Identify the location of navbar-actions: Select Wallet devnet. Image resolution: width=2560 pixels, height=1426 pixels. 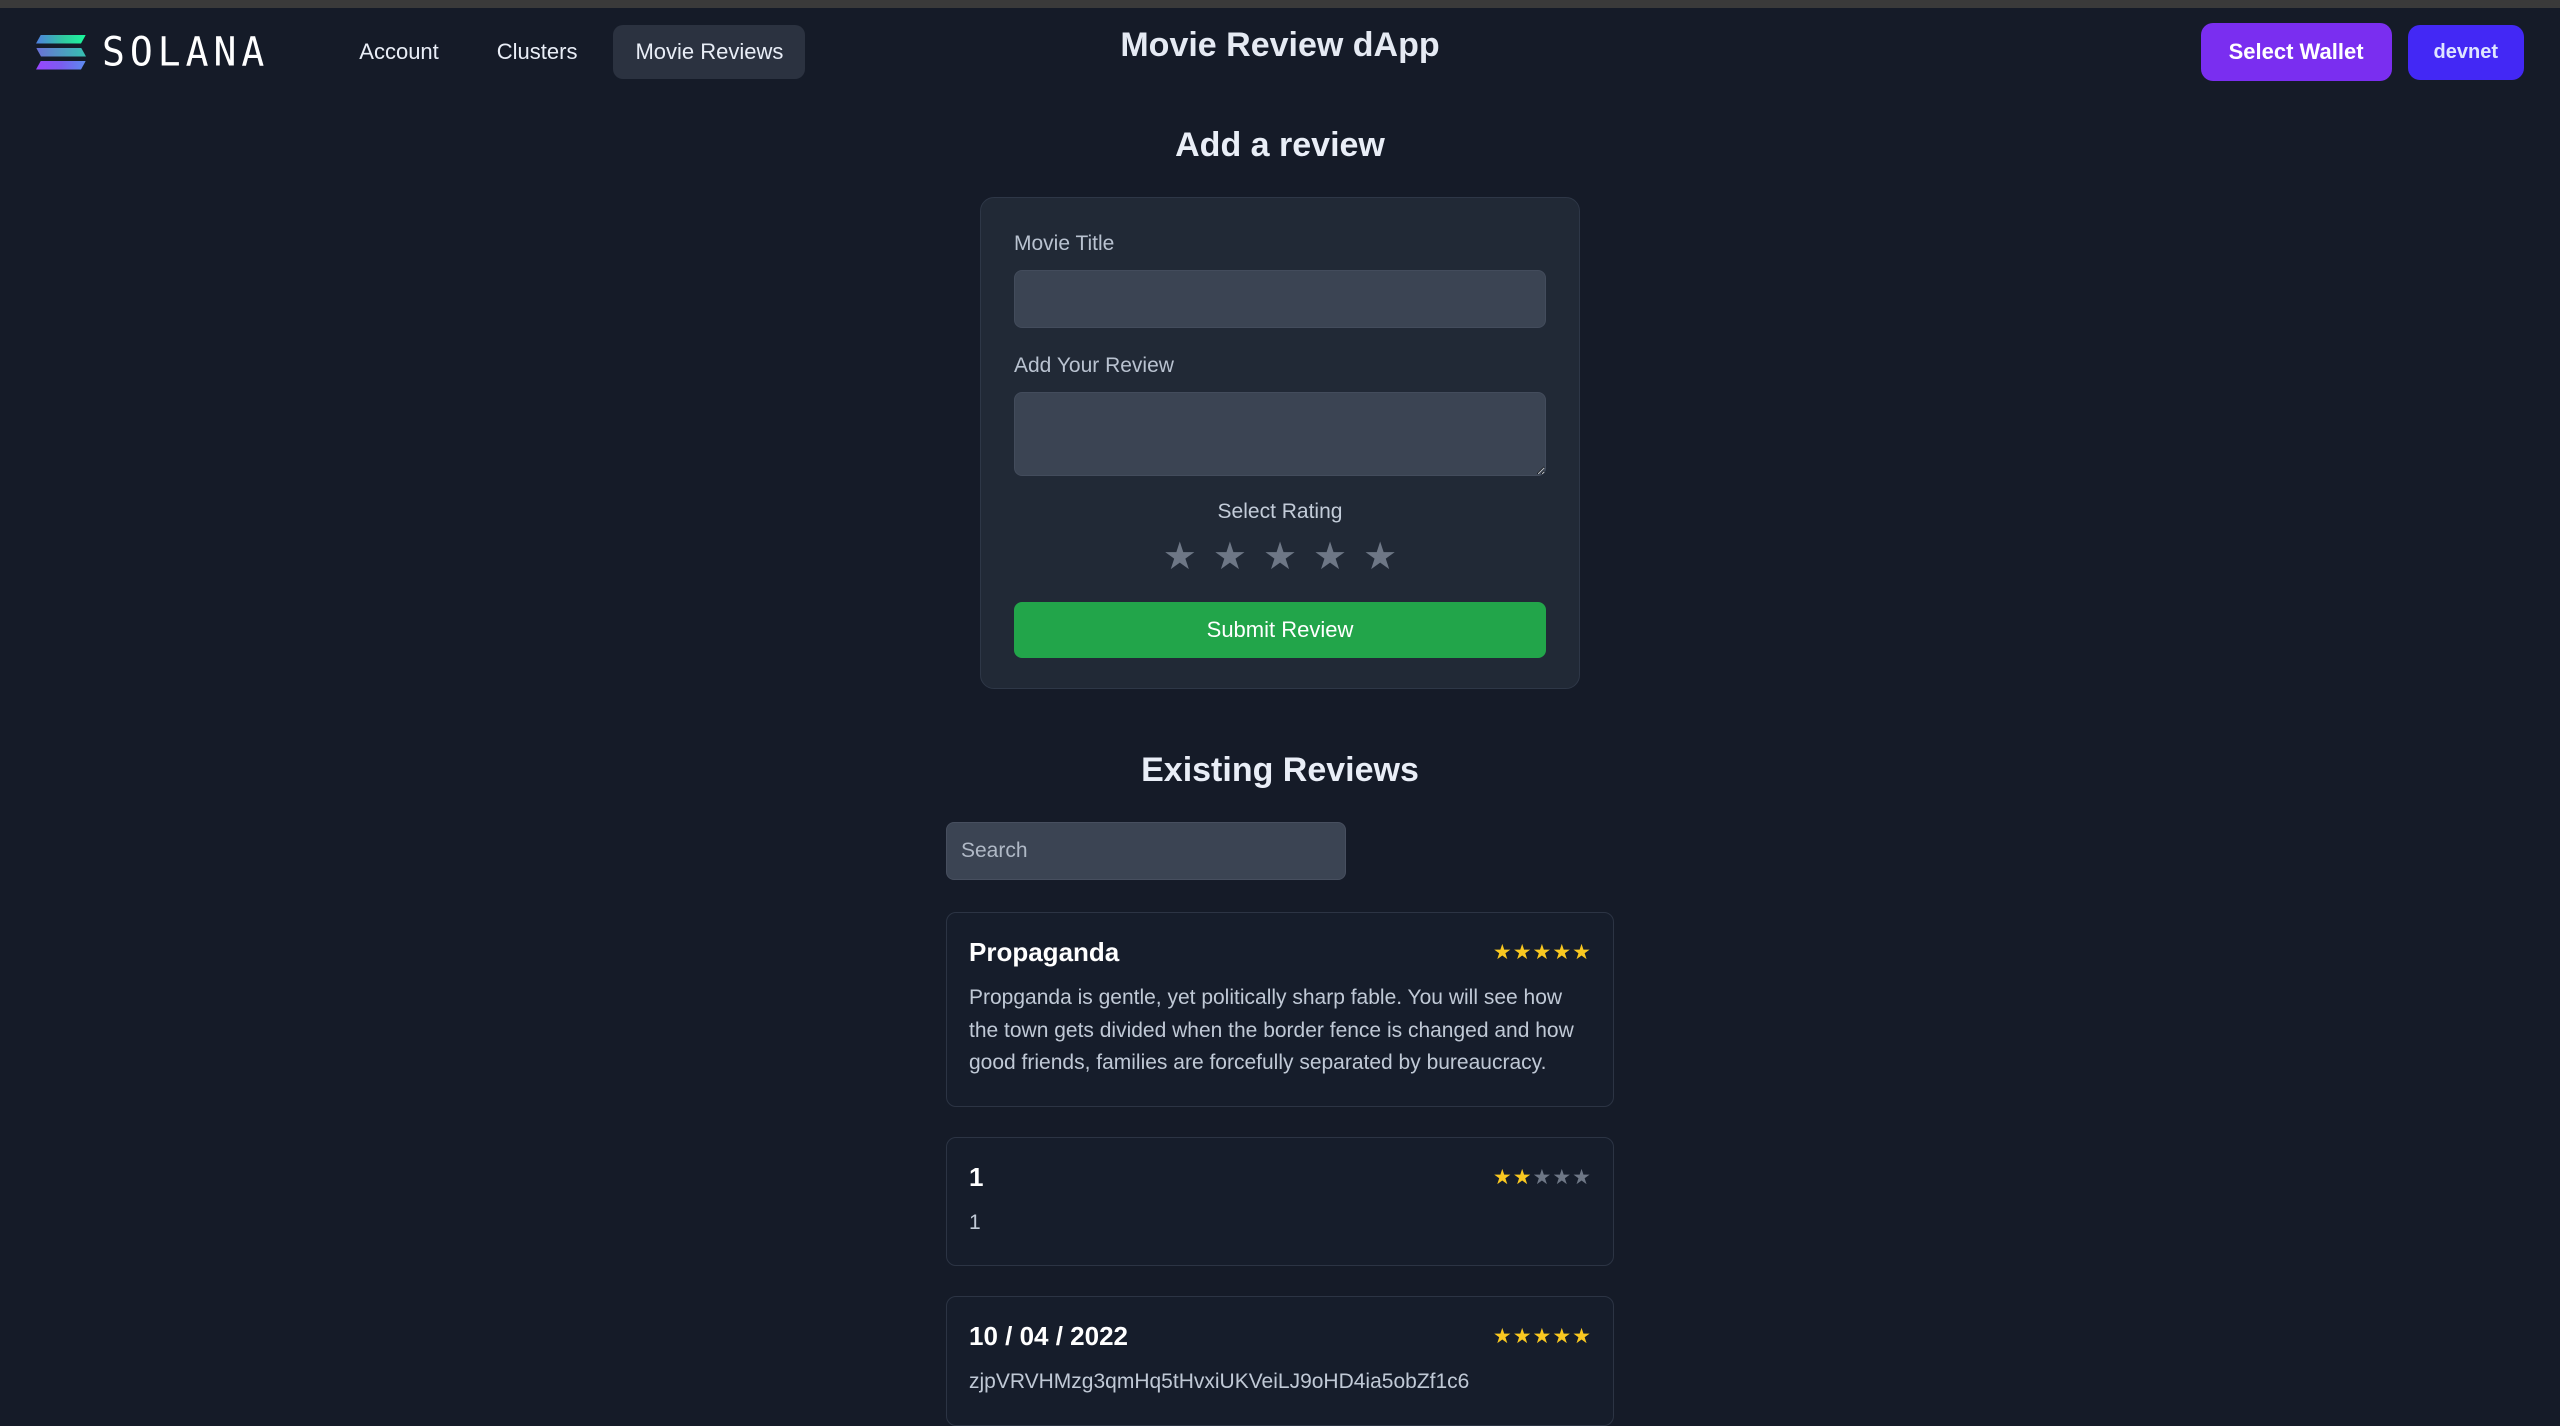
(2362, 52).